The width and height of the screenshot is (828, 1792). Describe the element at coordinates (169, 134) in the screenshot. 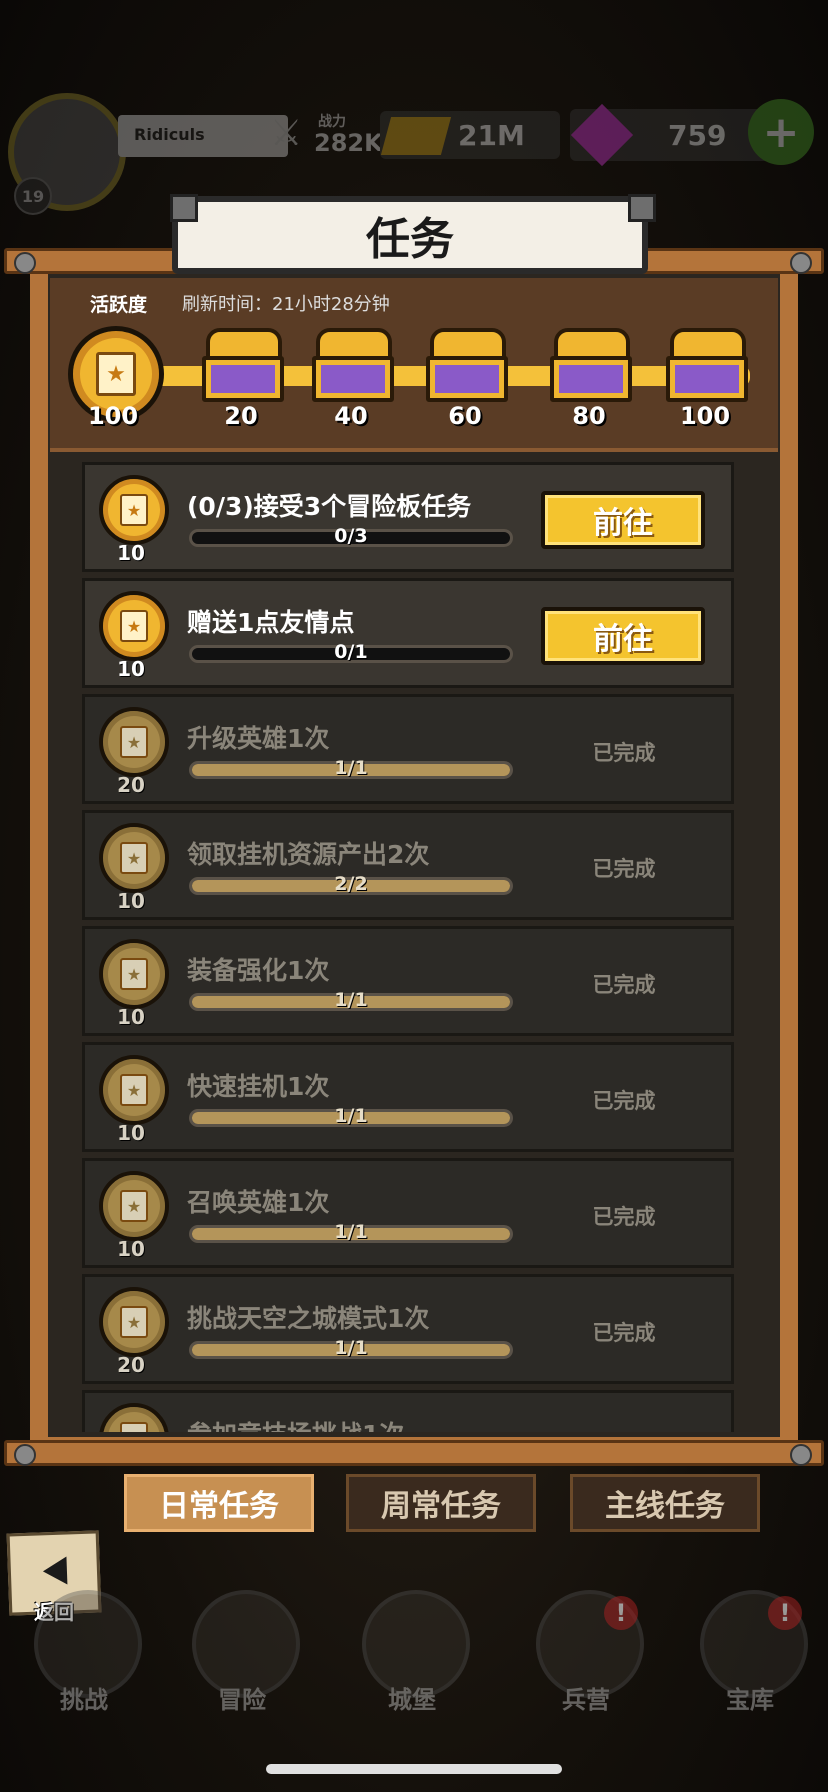

I see `player-name: Ridiculs` at that location.